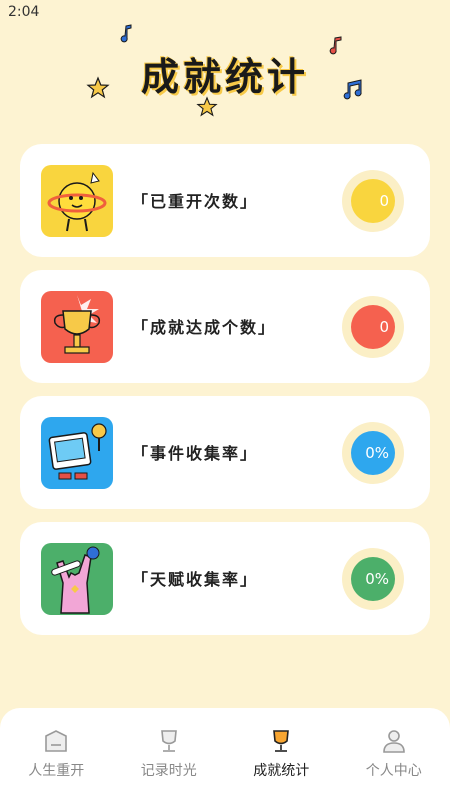 This screenshot has width=450, height=800. I want to click on stat-card-talents: 「天赋收集率」 0%, so click(225, 578).